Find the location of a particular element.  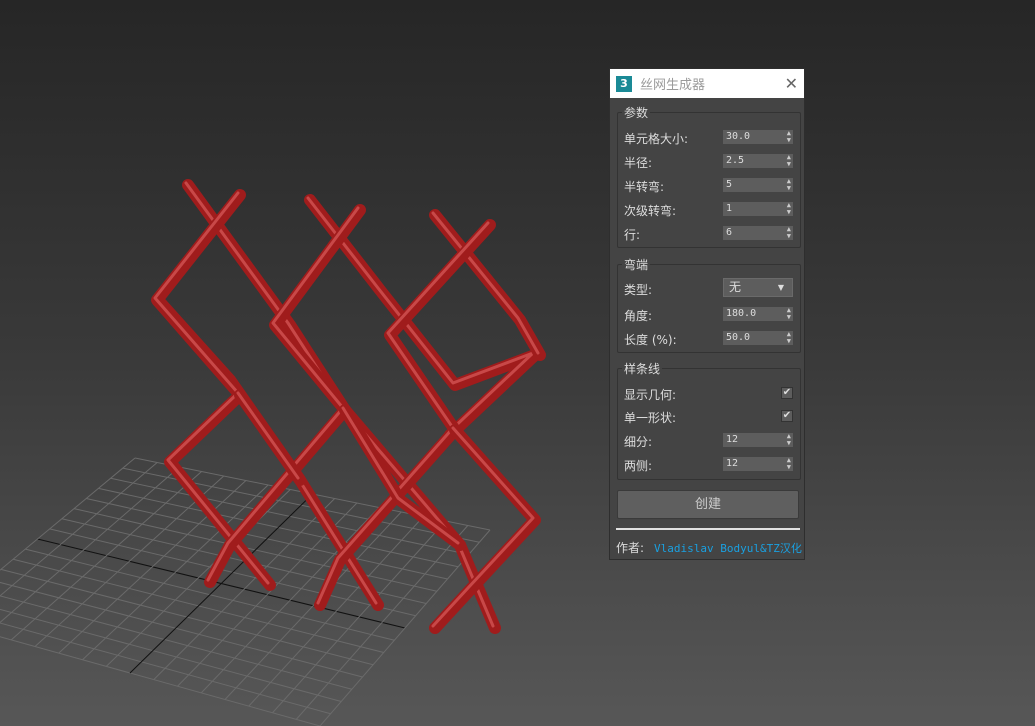

label: 次级转弯: is located at coordinates (650, 211).